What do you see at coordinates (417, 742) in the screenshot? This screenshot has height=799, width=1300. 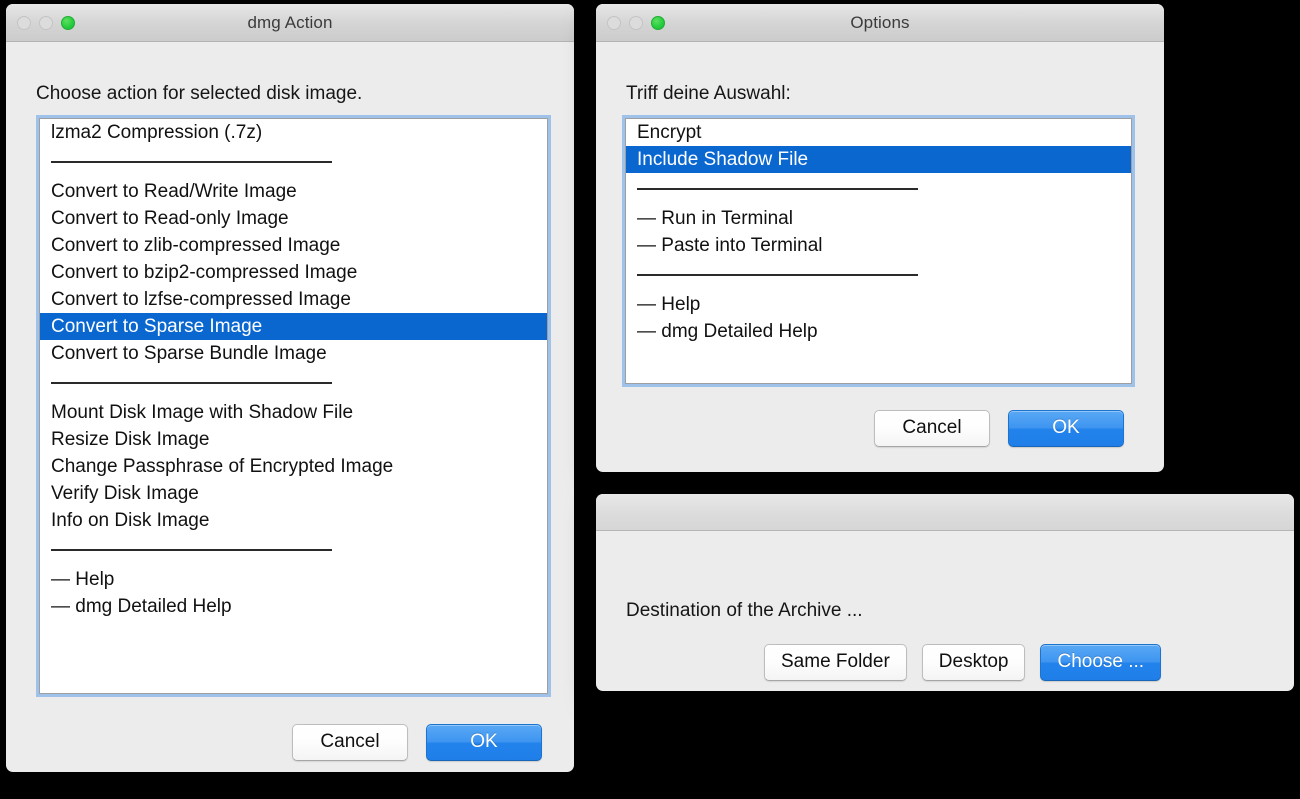 I see `dmg-action-button-row: Cancel OK` at bounding box center [417, 742].